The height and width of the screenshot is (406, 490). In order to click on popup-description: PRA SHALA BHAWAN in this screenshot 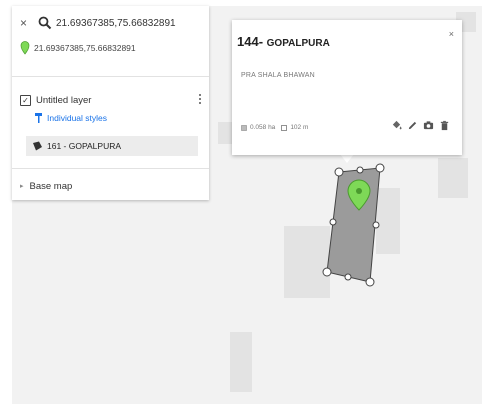, I will do `click(278, 75)`.